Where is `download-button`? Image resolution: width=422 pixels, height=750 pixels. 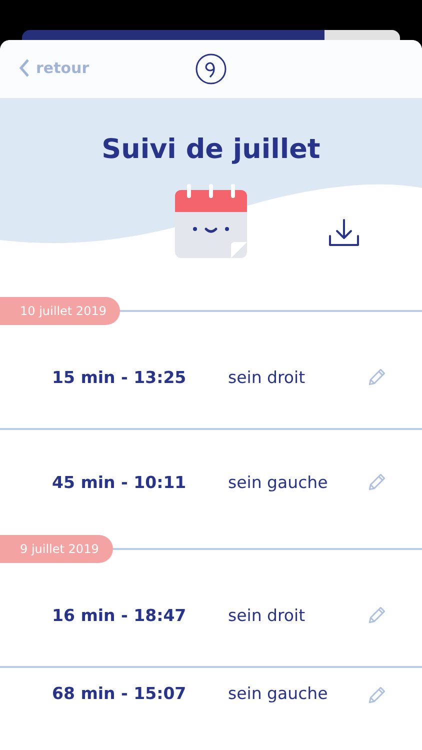 download-button is located at coordinates (344, 233).